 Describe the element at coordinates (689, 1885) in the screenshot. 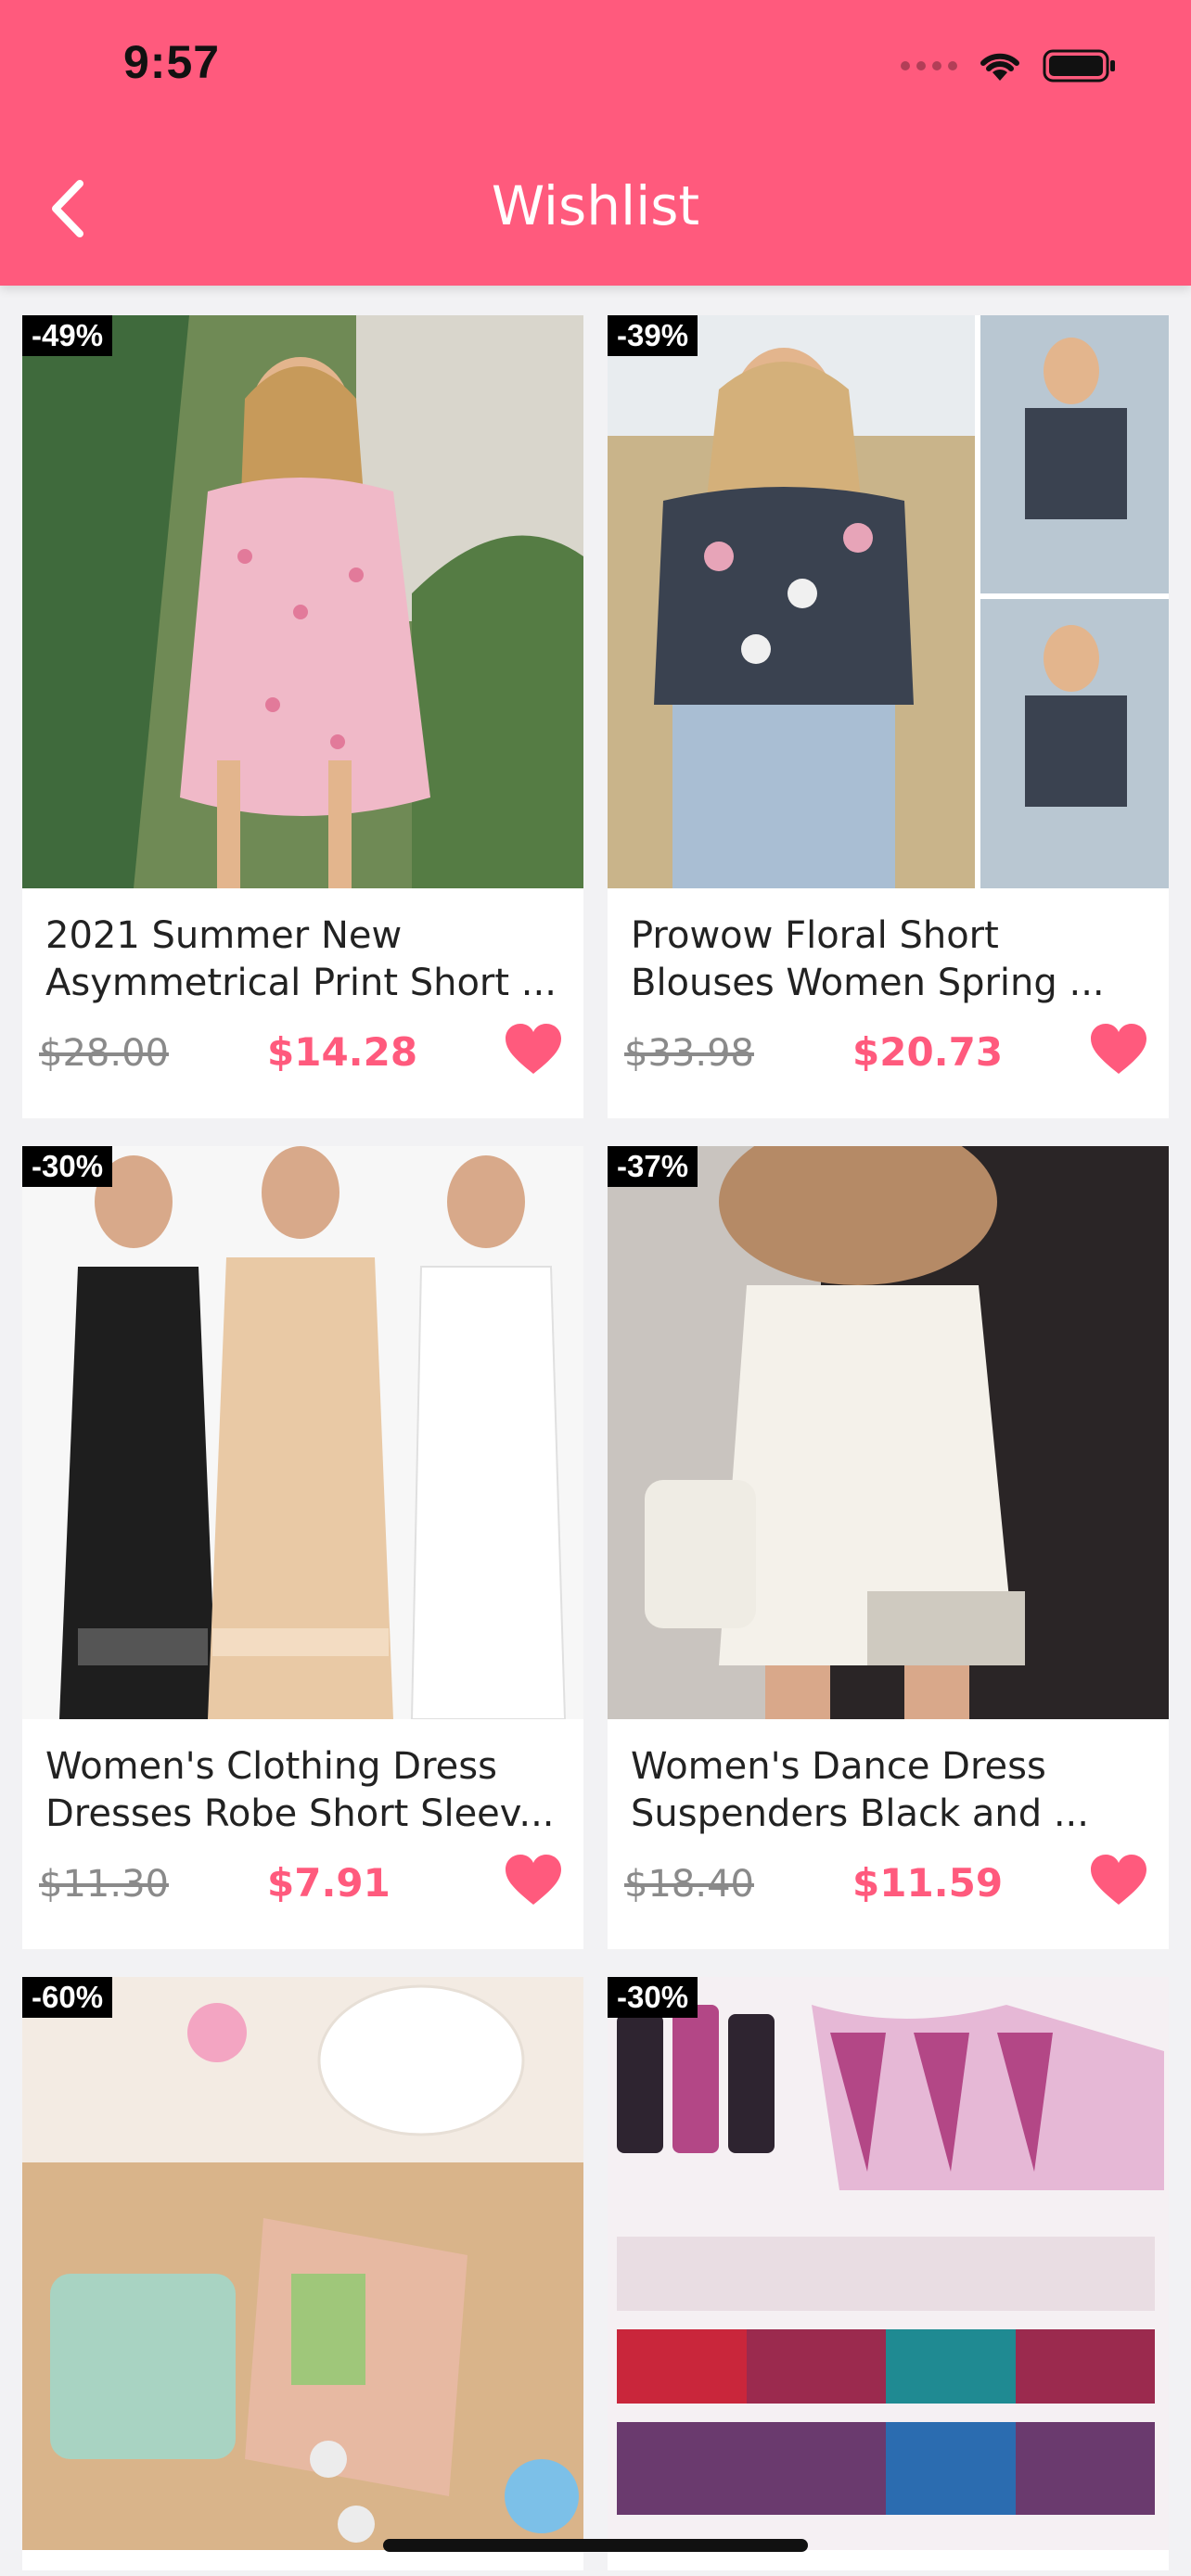

I see `original-price: $18.40` at that location.